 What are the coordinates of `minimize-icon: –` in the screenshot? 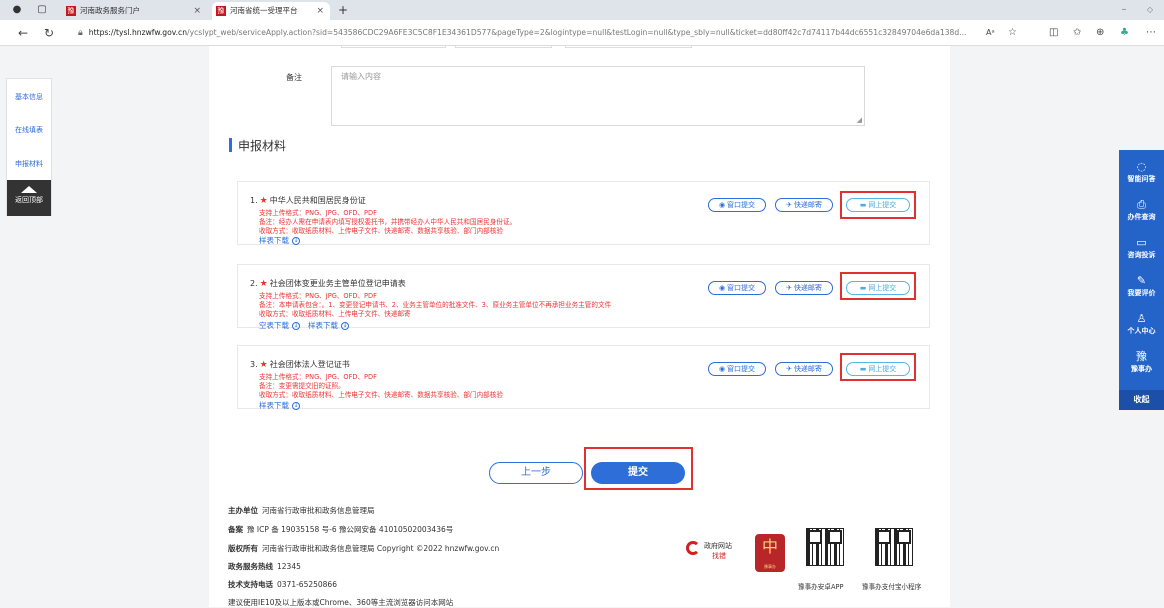 It's located at (1124, 10).